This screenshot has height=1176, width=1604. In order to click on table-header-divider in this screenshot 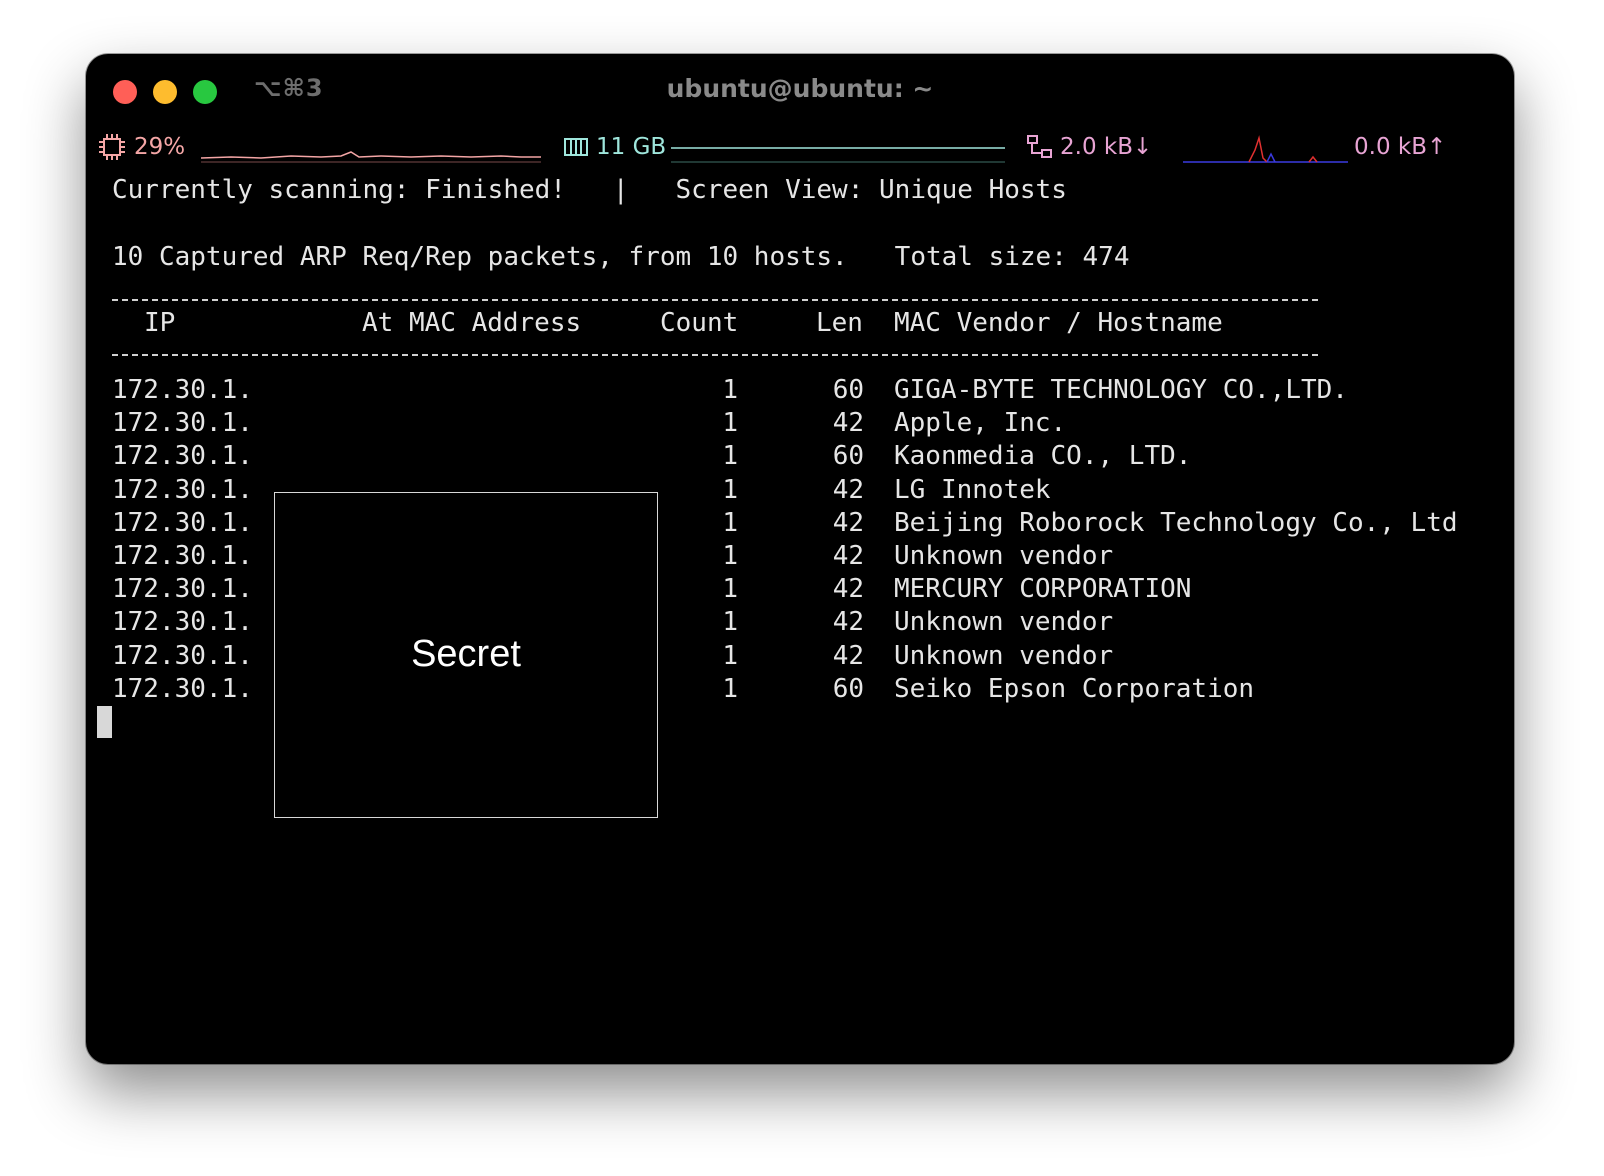, I will do `click(715, 355)`.